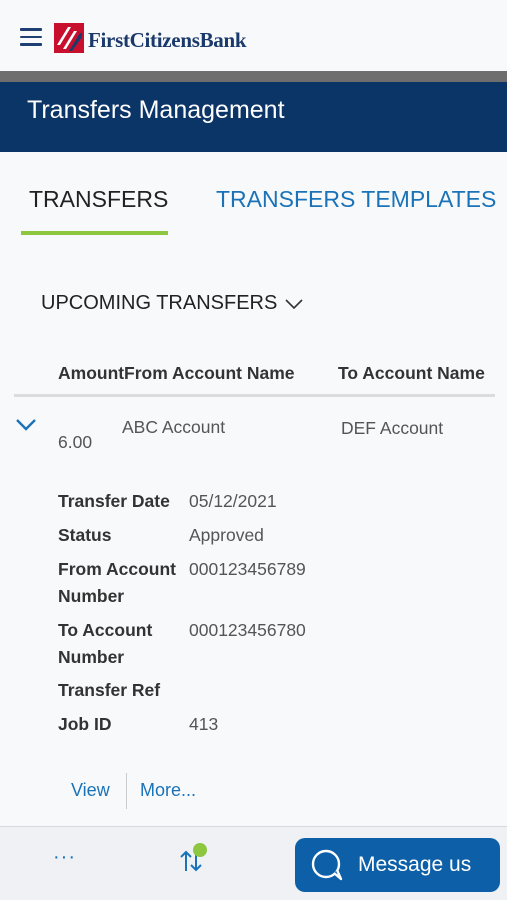 The height and width of the screenshot is (900, 507). What do you see at coordinates (233, 501) in the screenshot?
I see `detail-value-transfer-date: 05/12/2021` at bounding box center [233, 501].